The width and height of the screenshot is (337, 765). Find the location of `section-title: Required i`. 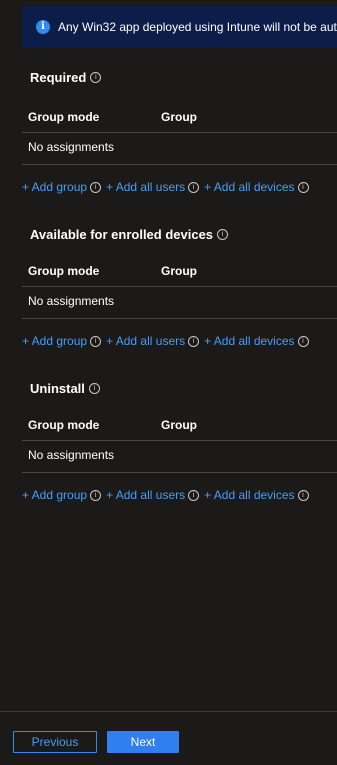

section-title: Required i is located at coordinates (66, 77).